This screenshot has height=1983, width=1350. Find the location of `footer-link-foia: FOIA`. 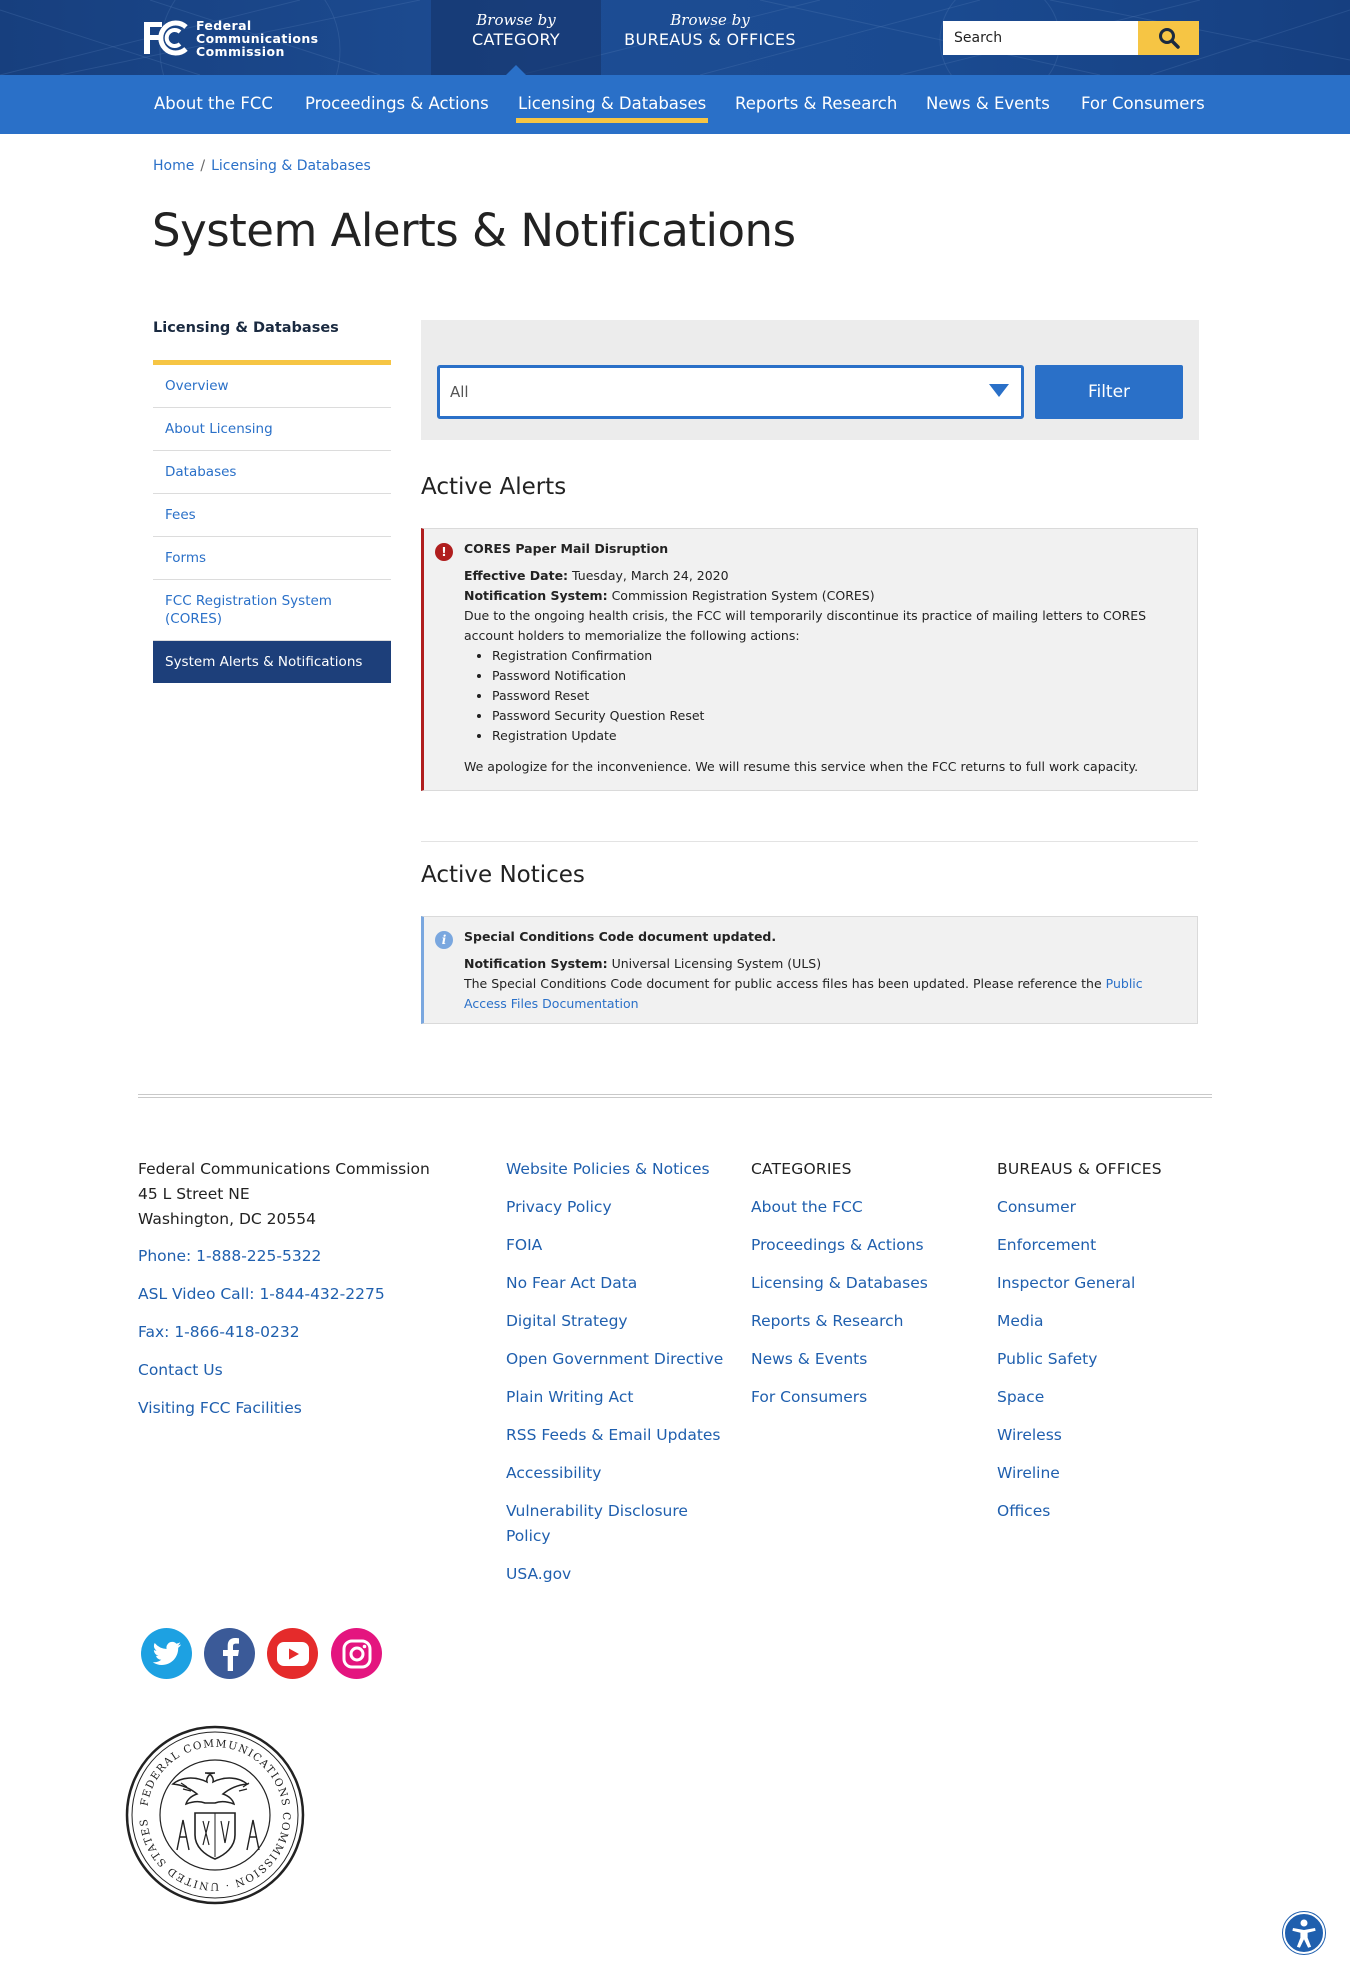

footer-link-foia: FOIA is located at coordinates (616, 1245).